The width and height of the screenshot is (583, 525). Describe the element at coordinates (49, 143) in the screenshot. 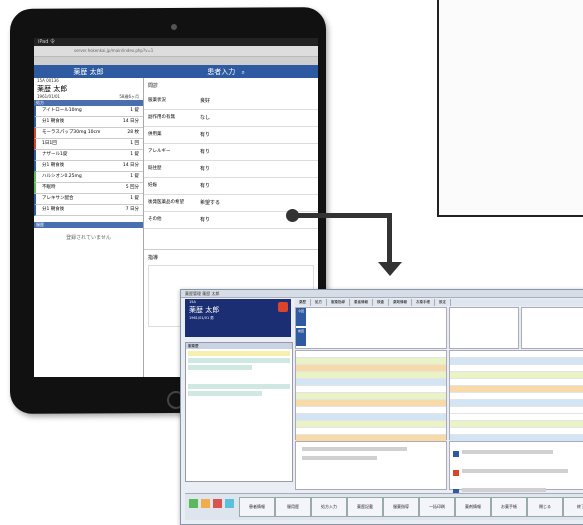

I see `medication-name: 1日1回` at that location.